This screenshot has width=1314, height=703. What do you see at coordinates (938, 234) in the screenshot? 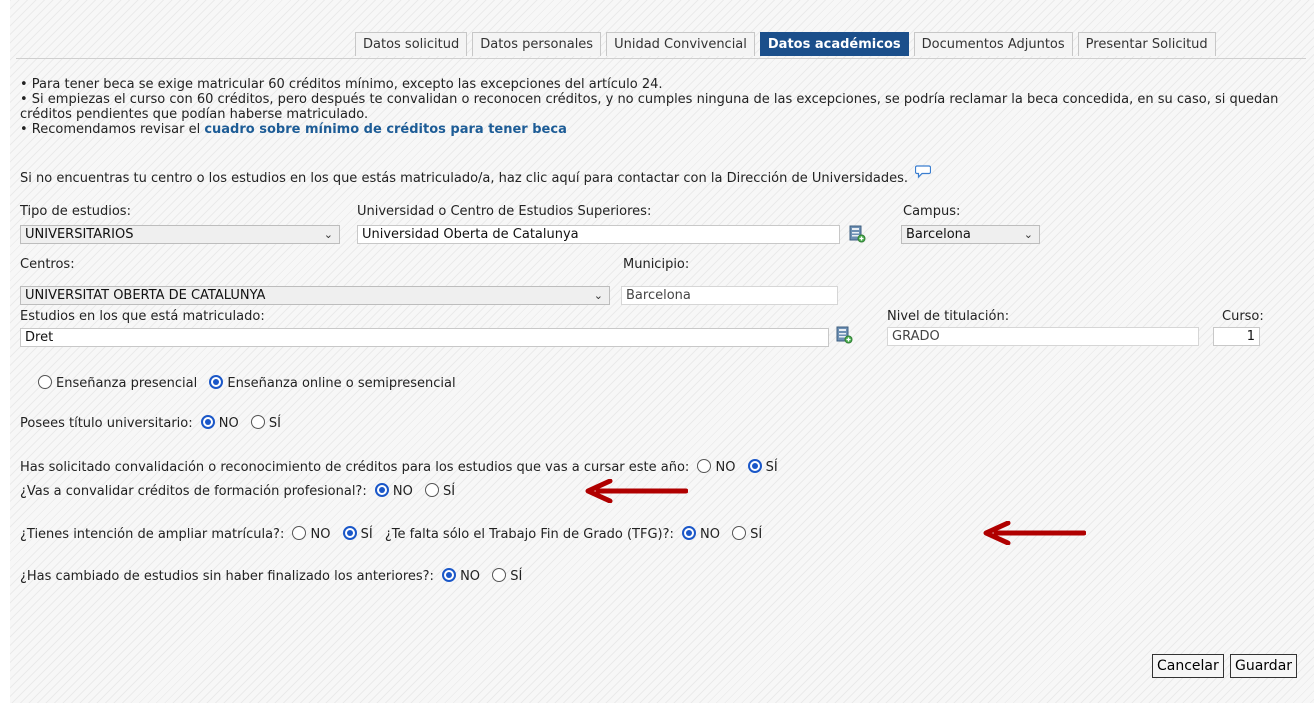
I see `campus-value: Barcelona` at bounding box center [938, 234].